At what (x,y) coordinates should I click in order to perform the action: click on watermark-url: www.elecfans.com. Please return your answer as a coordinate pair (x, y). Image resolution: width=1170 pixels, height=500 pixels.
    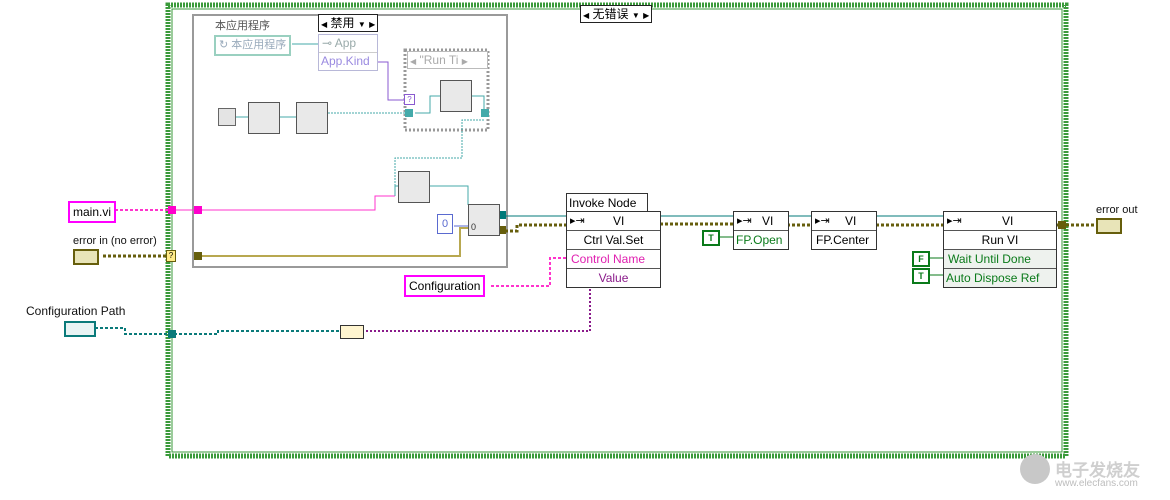
    Looking at the image, I should click on (1096, 483).